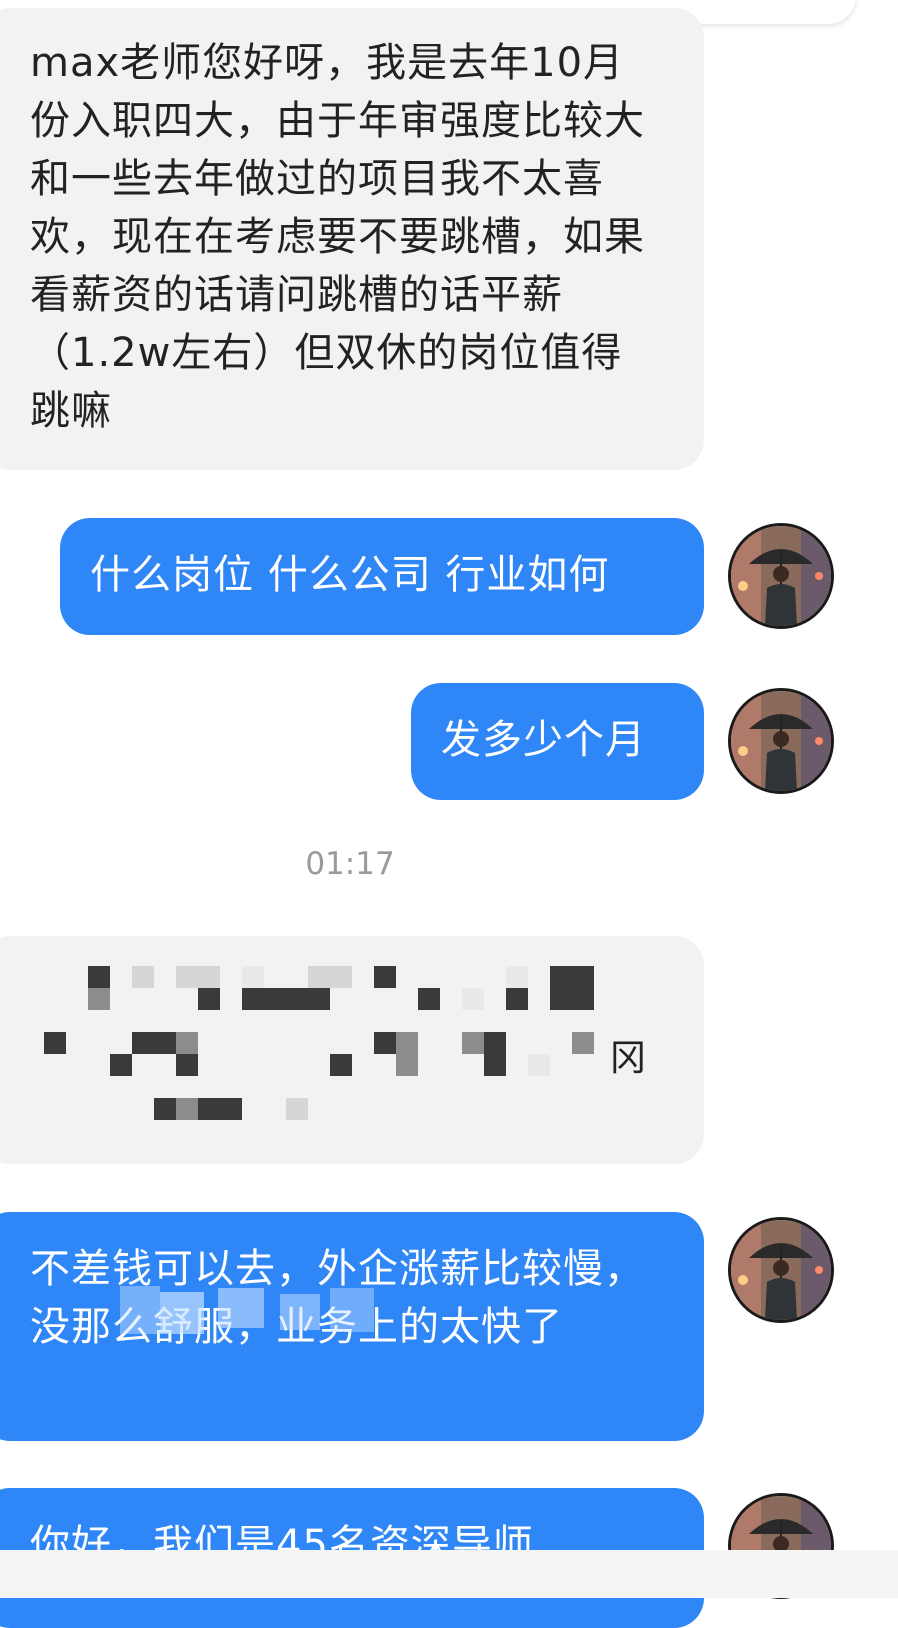 The height and width of the screenshot is (1628, 898). I want to click on outgoing-message-position: 什么岗位 什么公司 行业如何, so click(382, 576).